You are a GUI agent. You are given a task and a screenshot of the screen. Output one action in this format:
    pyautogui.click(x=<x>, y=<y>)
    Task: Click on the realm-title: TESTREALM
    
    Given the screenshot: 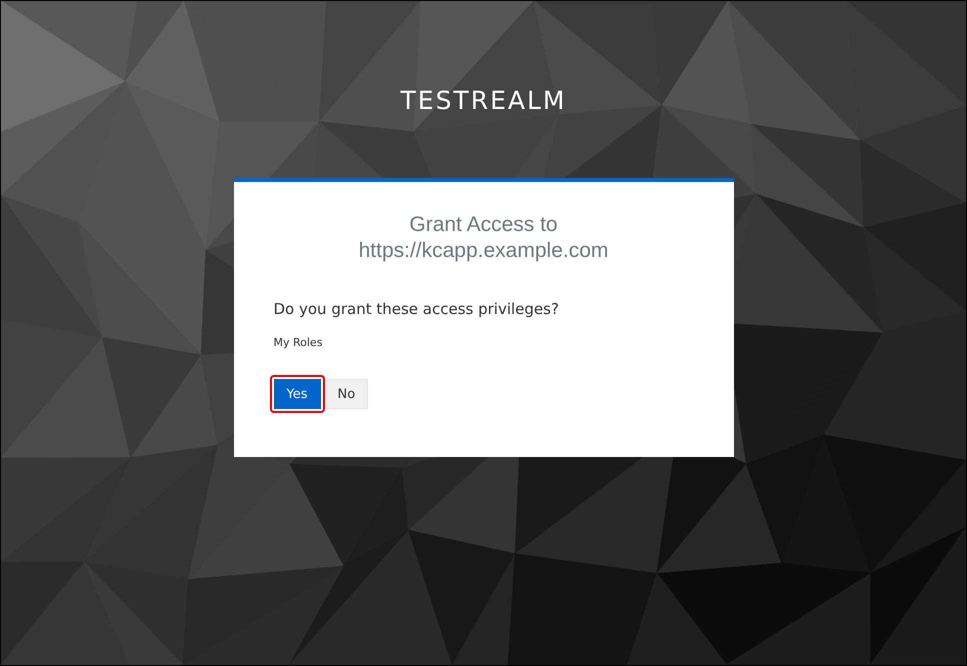 What is the action you would take?
    pyautogui.click(x=483, y=101)
    